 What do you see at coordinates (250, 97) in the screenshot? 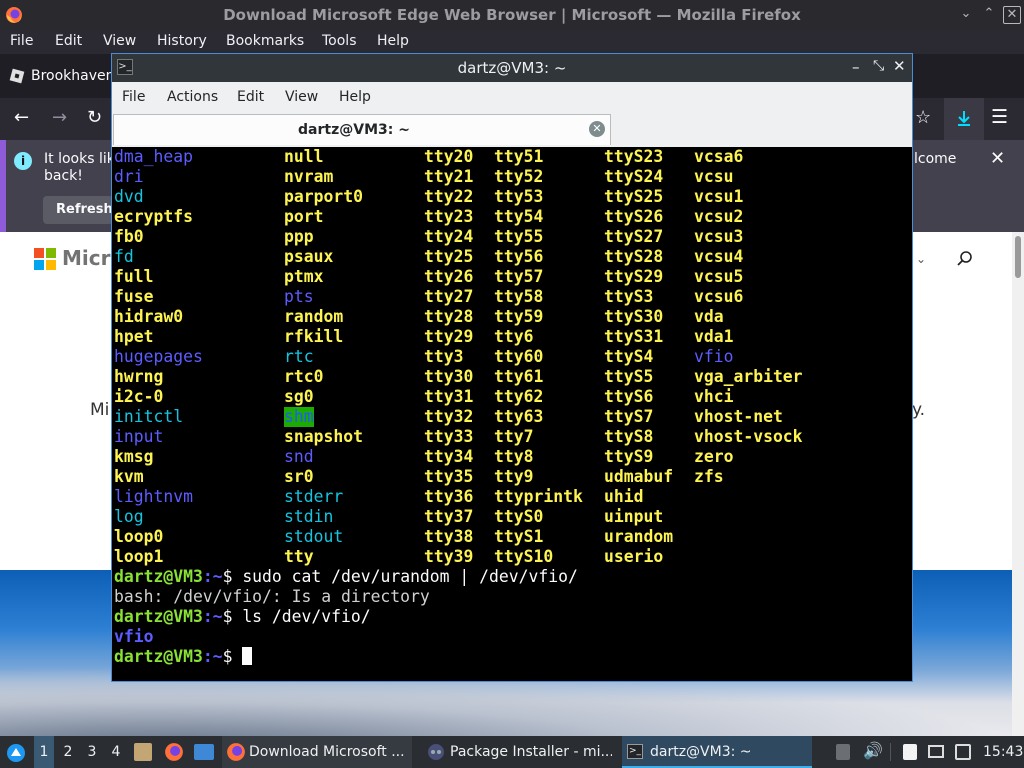
I see `terminal-menu-edit: Edit` at bounding box center [250, 97].